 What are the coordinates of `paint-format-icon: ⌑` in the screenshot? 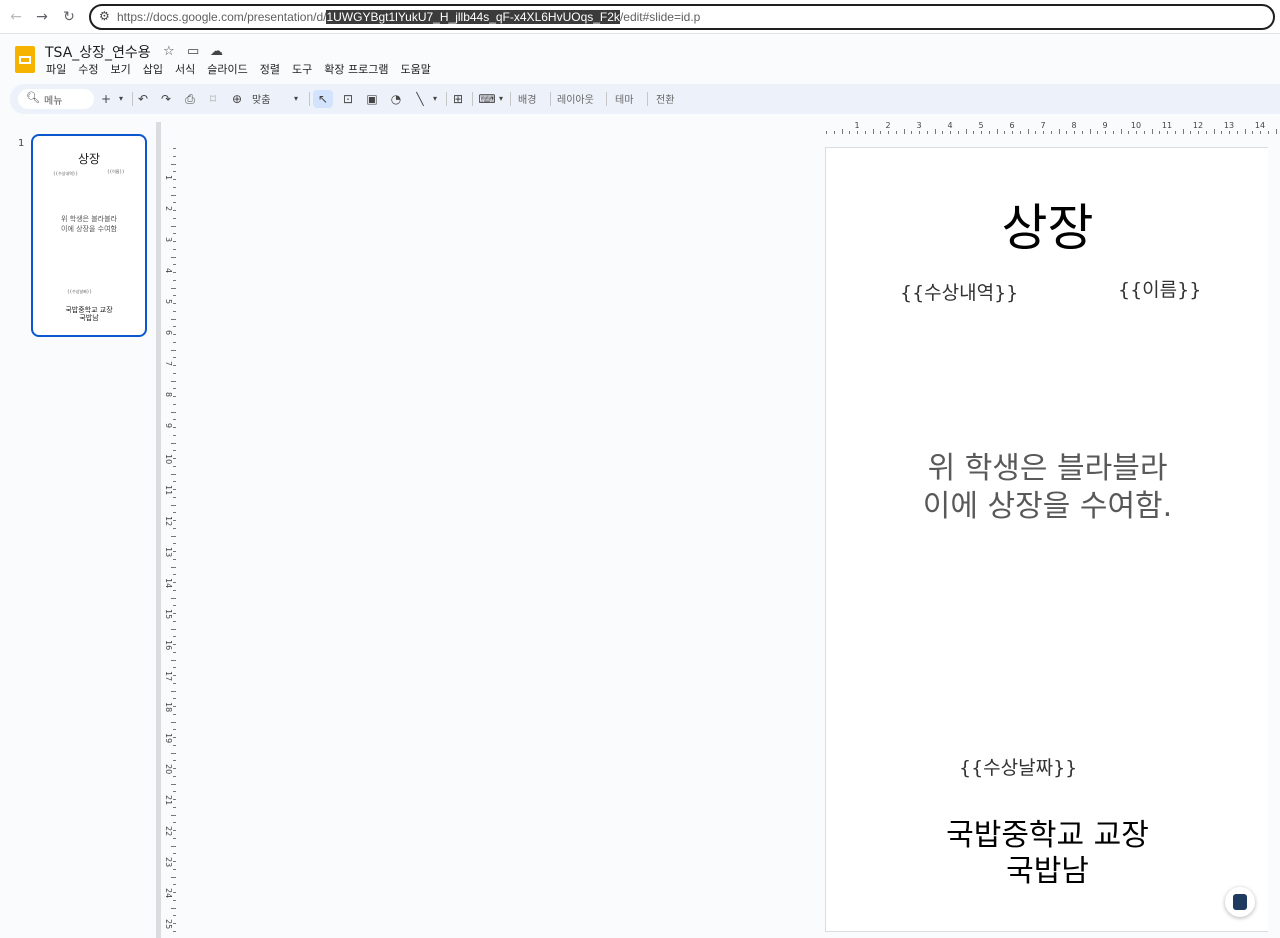 It's located at (213, 99).